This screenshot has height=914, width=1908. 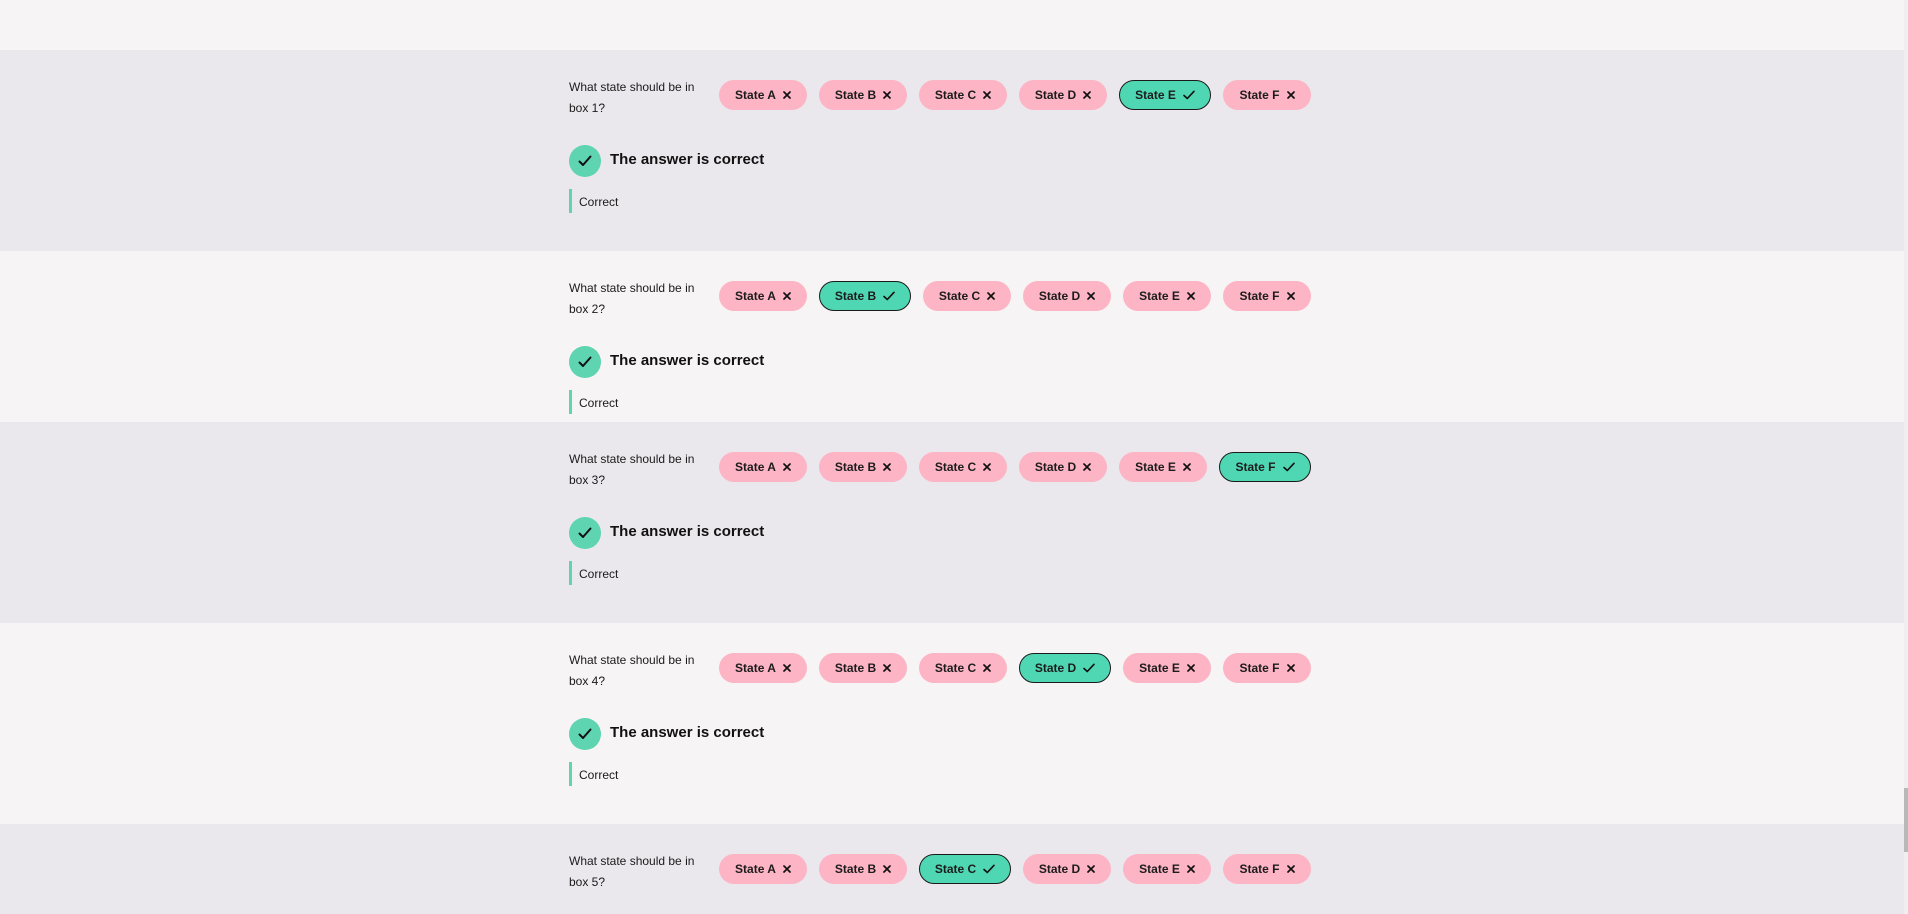 I want to click on top-spacer, so click(x=952, y=25).